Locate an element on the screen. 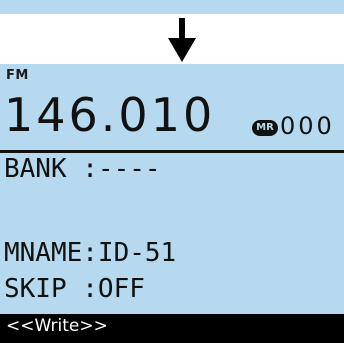 This screenshot has height=343, width=344. arrow-down-icon is located at coordinates (182, 40).